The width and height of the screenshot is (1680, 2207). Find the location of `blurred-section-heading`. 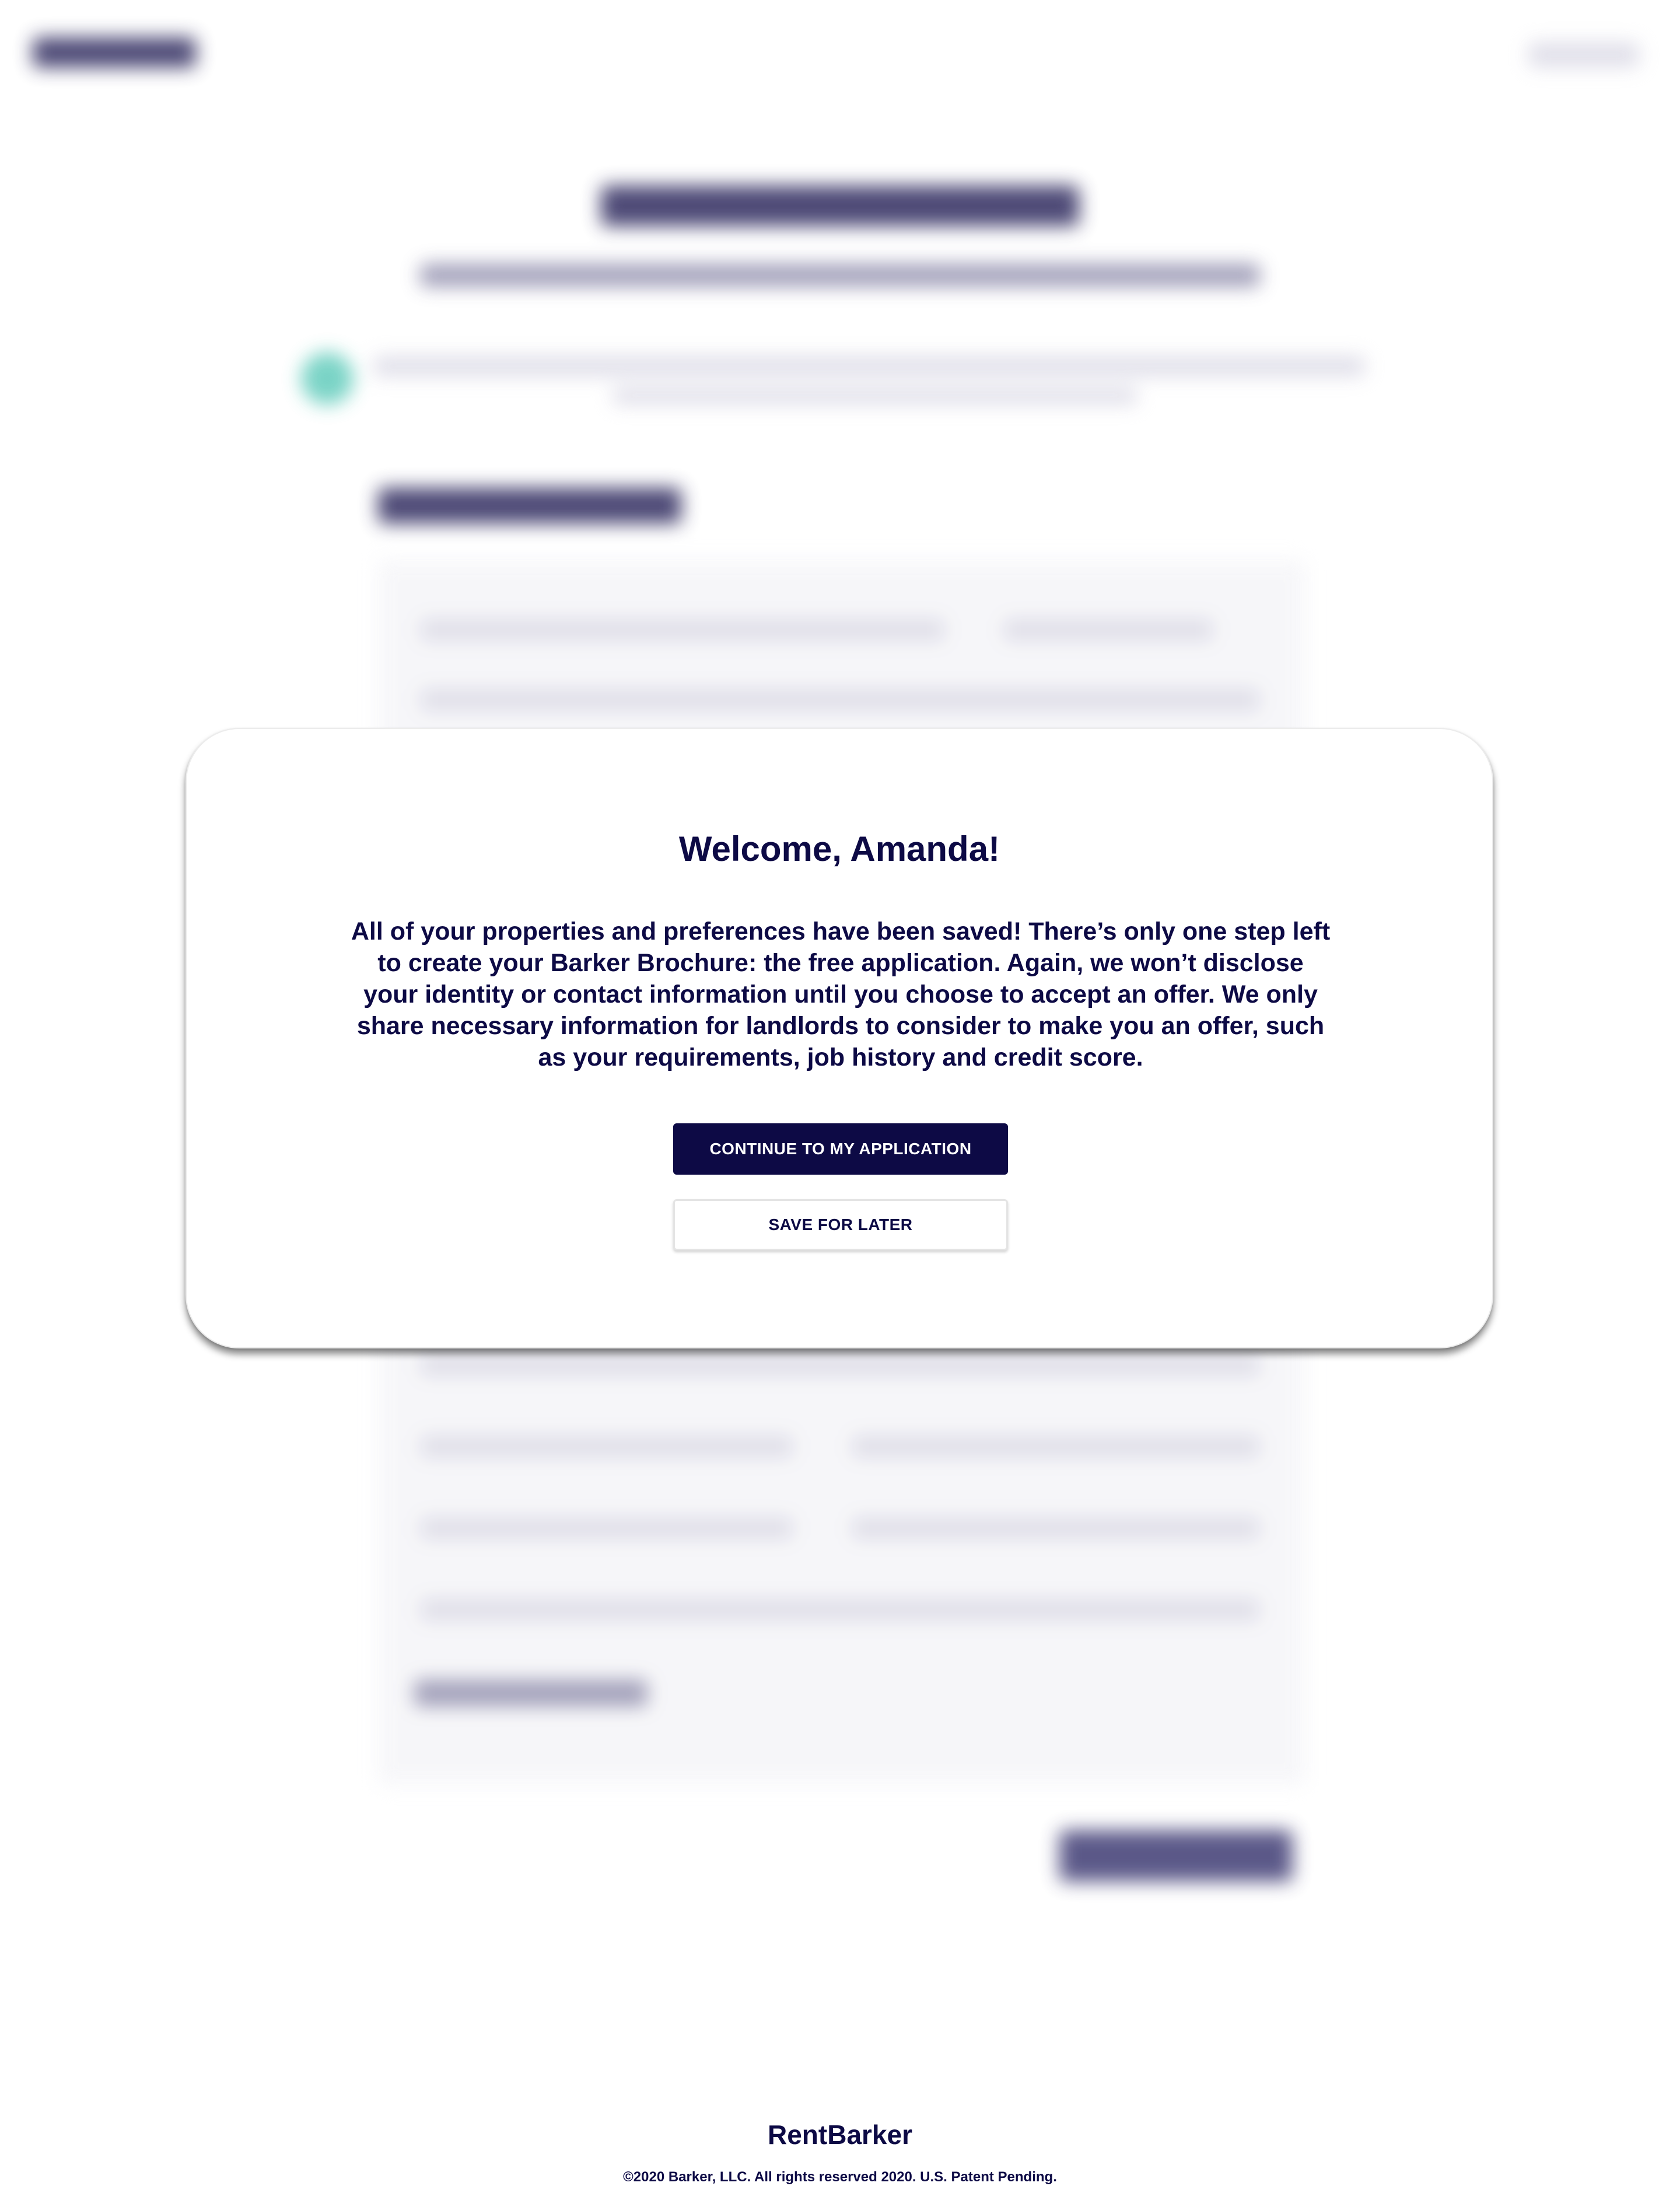

blurred-section-heading is located at coordinates (529, 506).